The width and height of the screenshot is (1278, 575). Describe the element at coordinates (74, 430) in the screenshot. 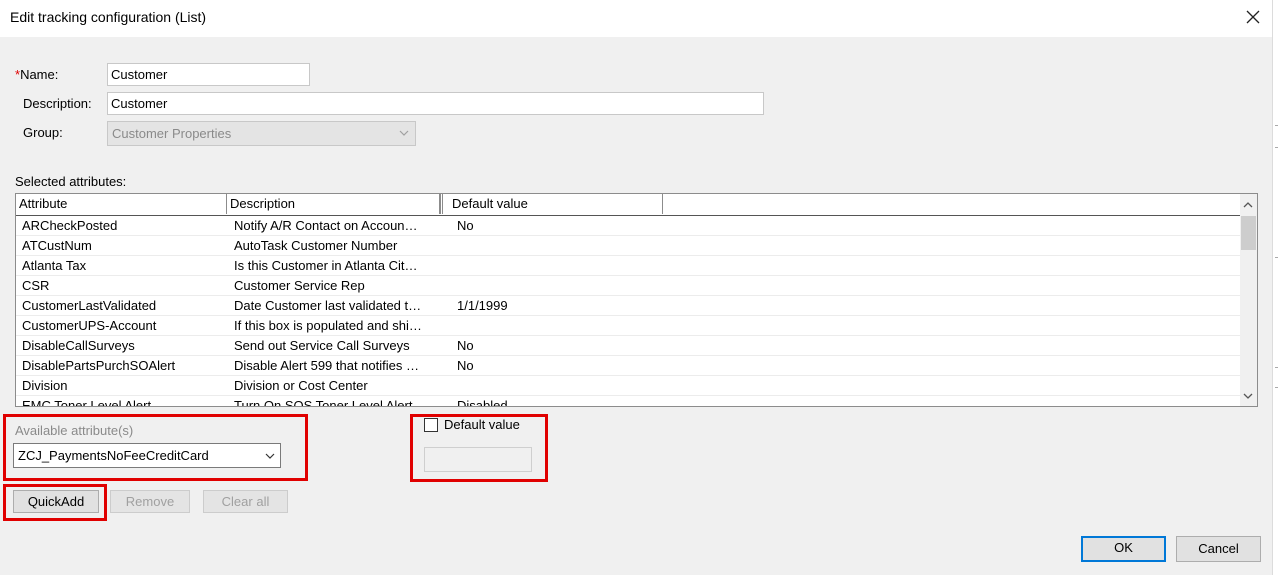

I see `available-attributes-label: Available attribute(s)` at that location.